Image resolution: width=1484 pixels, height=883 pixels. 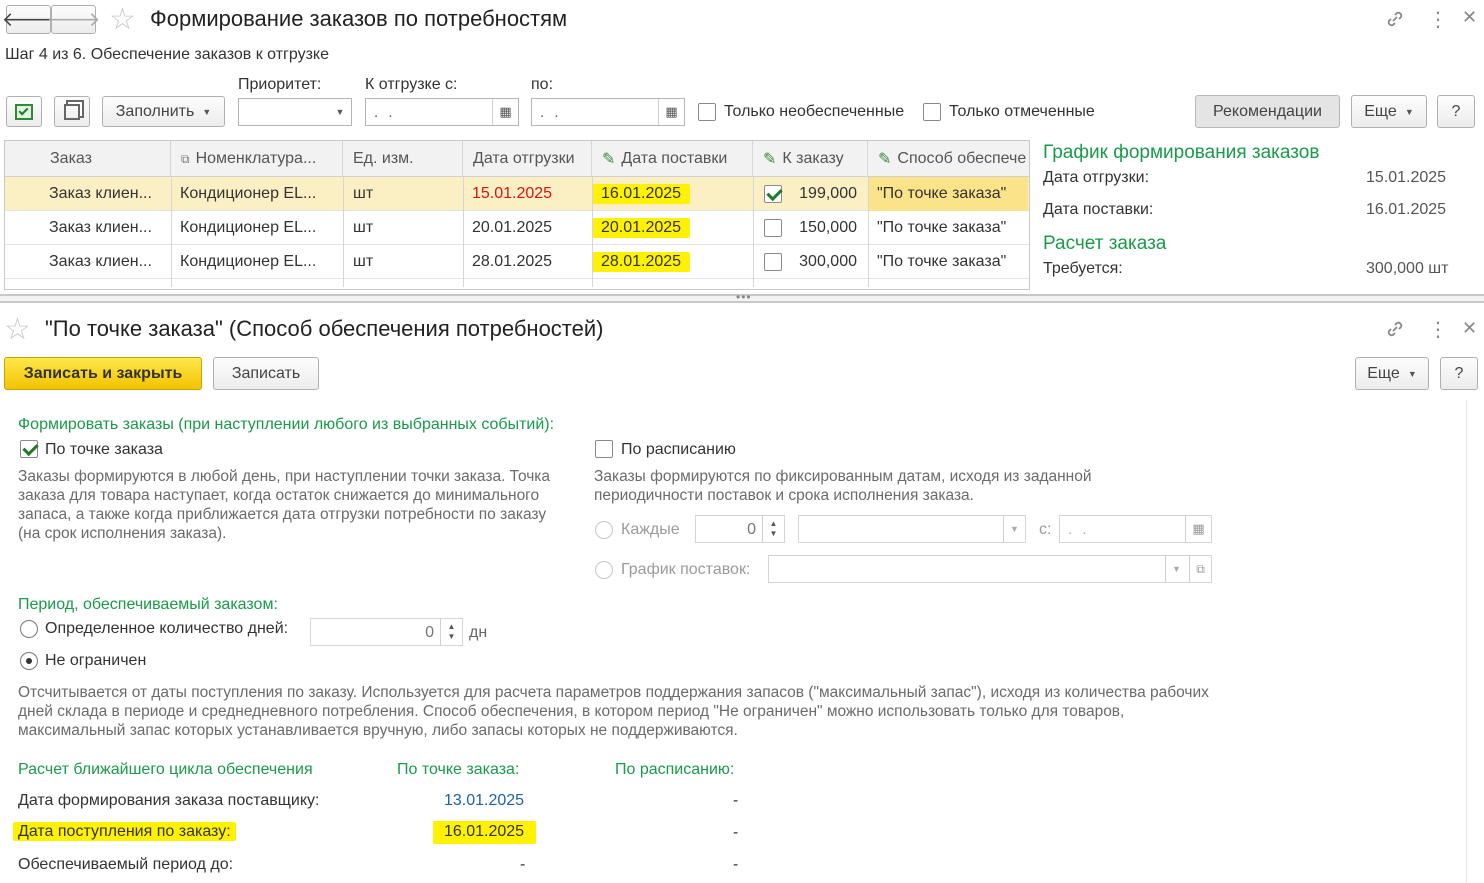 I want to click on period-label: Период, обеспечиваемый заказом:, so click(x=148, y=604).